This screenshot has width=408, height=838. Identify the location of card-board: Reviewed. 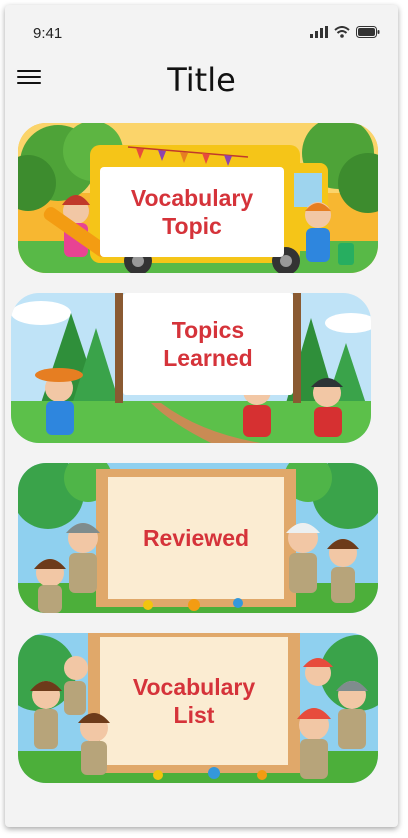
(196, 538).